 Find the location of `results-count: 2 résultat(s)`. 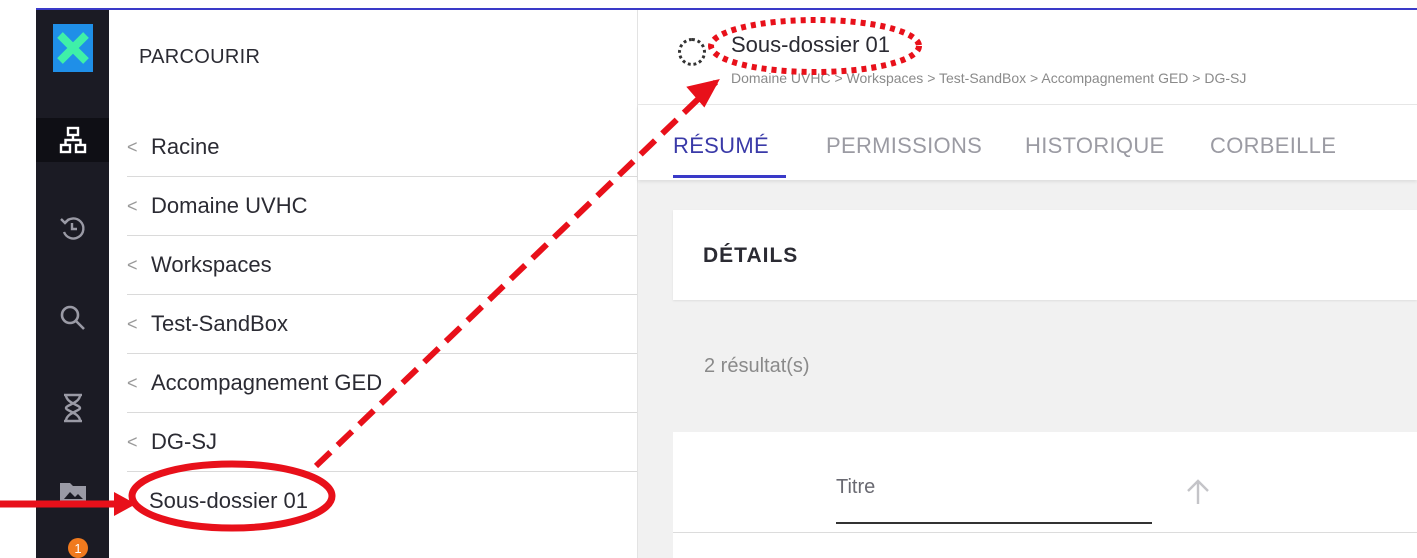

results-count: 2 résultat(s) is located at coordinates (757, 366).